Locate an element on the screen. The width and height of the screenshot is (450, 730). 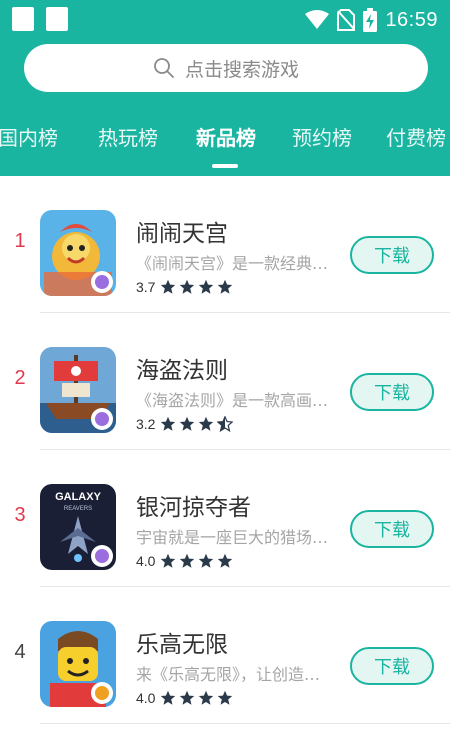
half-star-icon is located at coordinates (225, 424).